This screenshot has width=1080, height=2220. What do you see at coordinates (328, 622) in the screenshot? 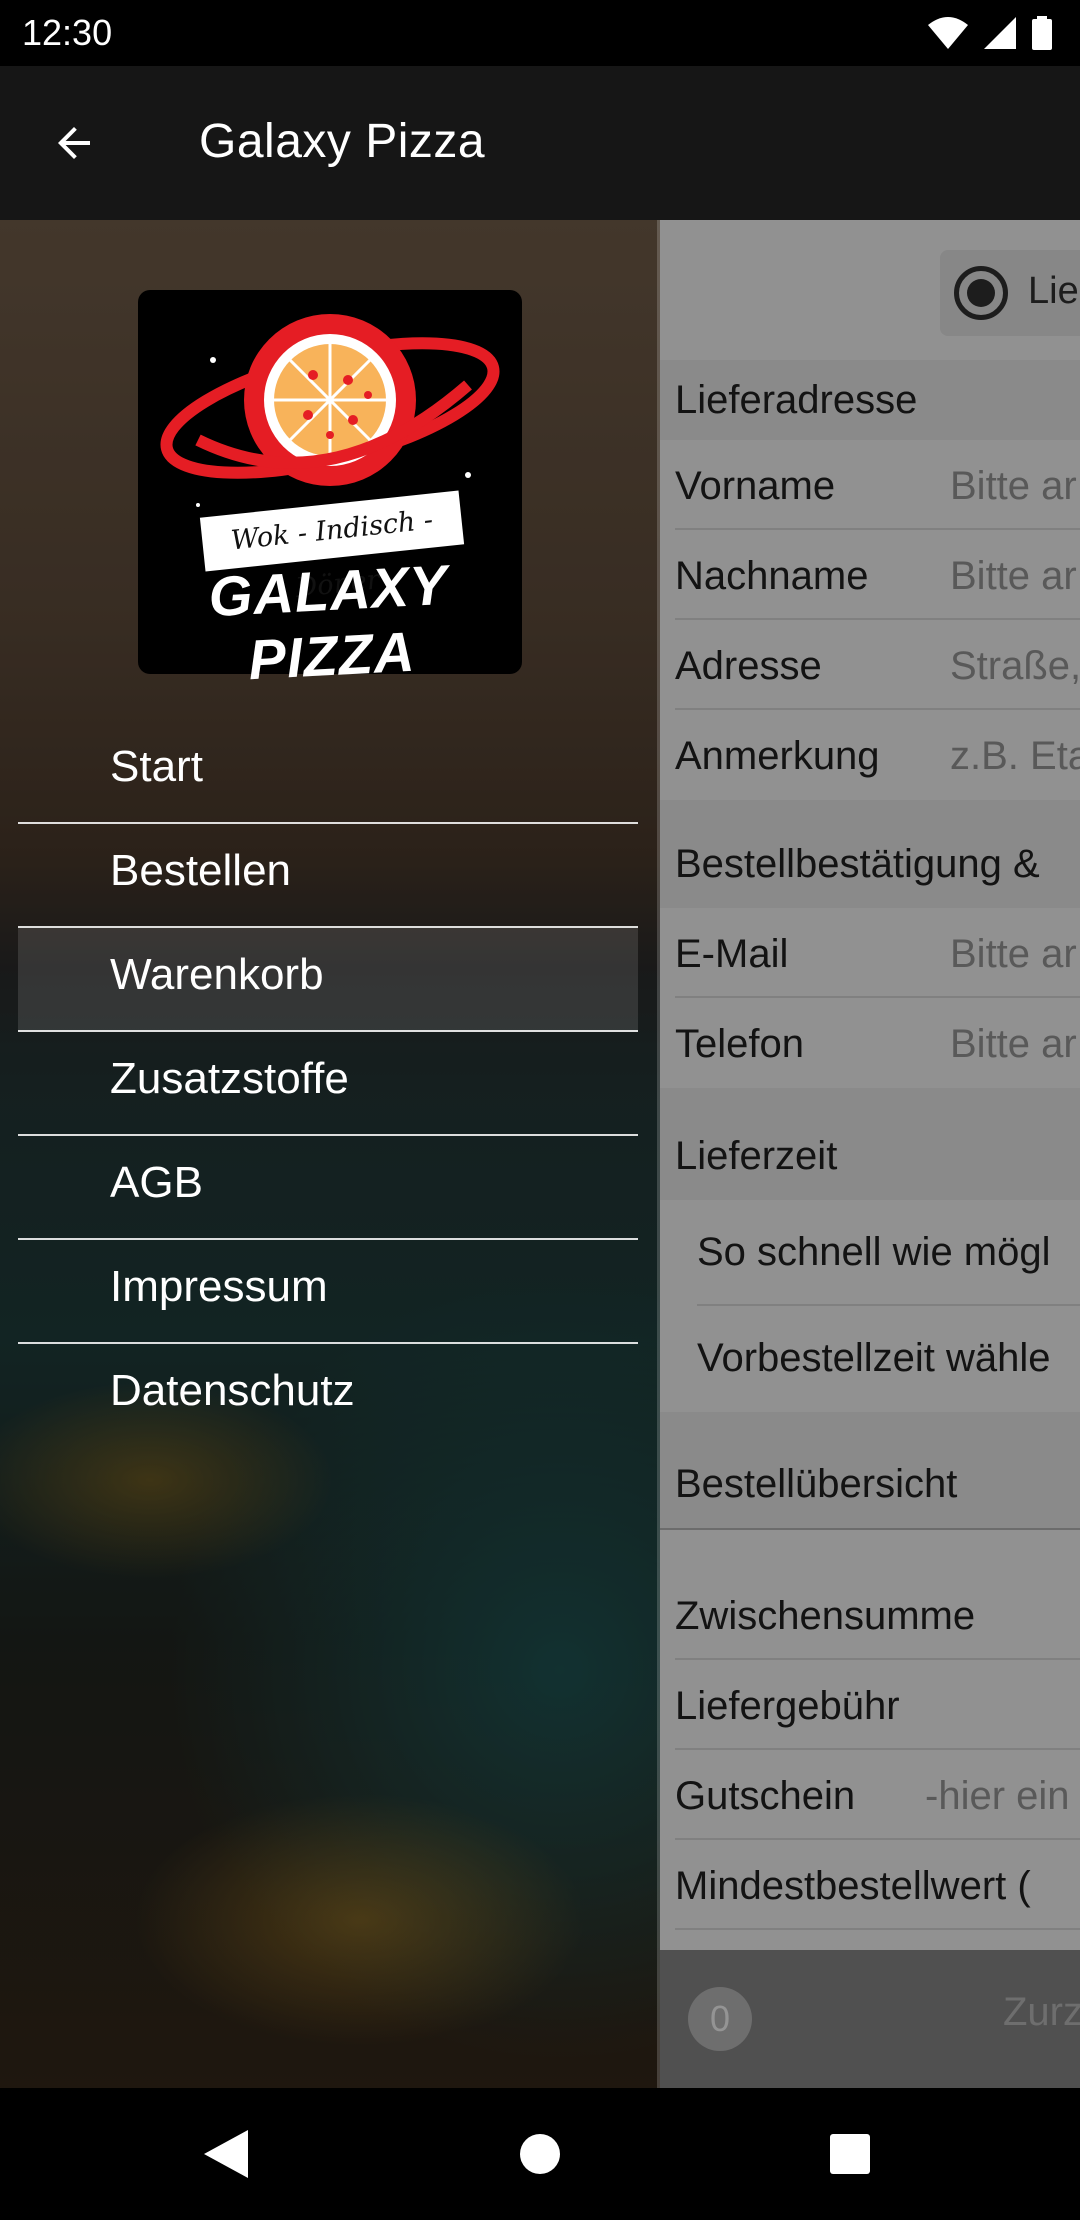
I see `logo-name: GALAXY PIZZA` at bounding box center [328, 622].